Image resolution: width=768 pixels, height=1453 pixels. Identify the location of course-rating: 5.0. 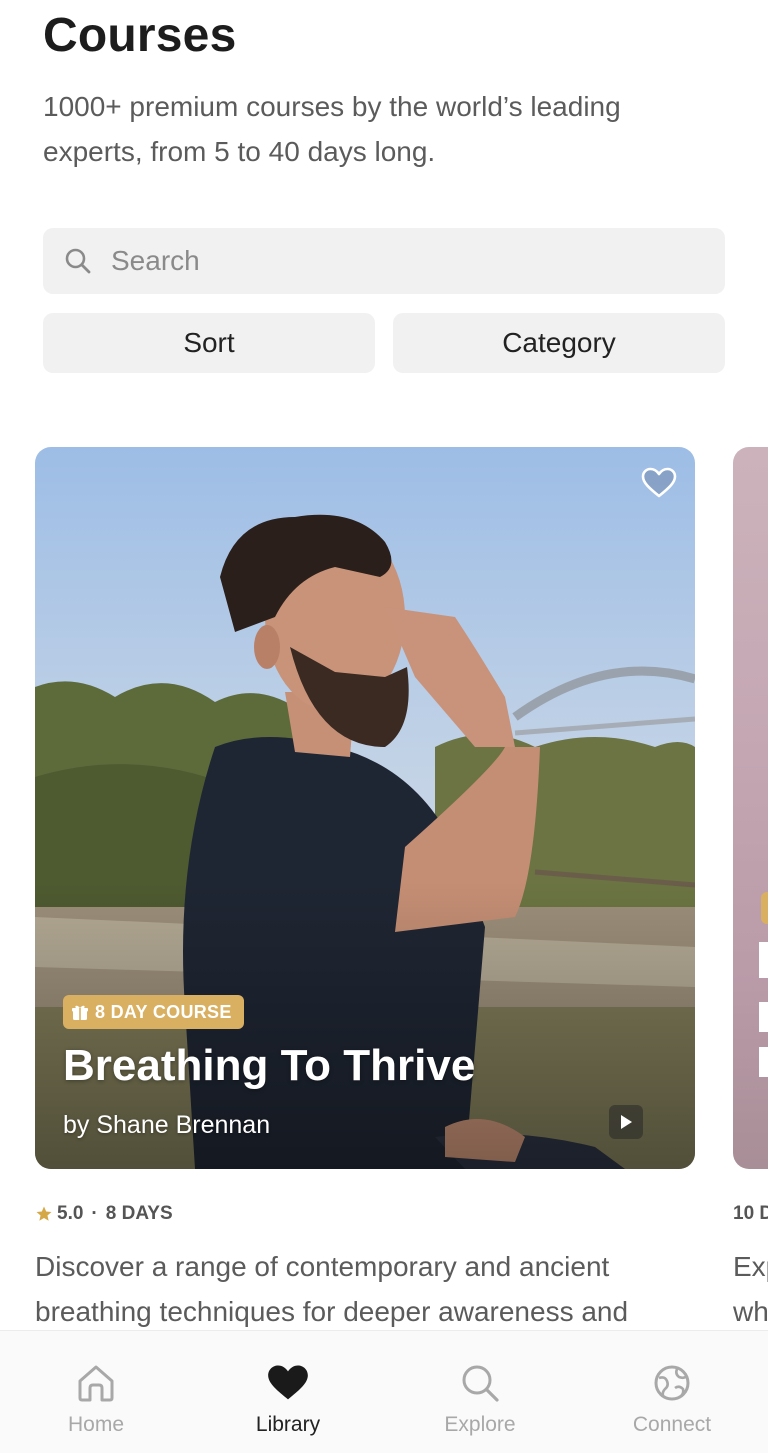
(70, 1213).